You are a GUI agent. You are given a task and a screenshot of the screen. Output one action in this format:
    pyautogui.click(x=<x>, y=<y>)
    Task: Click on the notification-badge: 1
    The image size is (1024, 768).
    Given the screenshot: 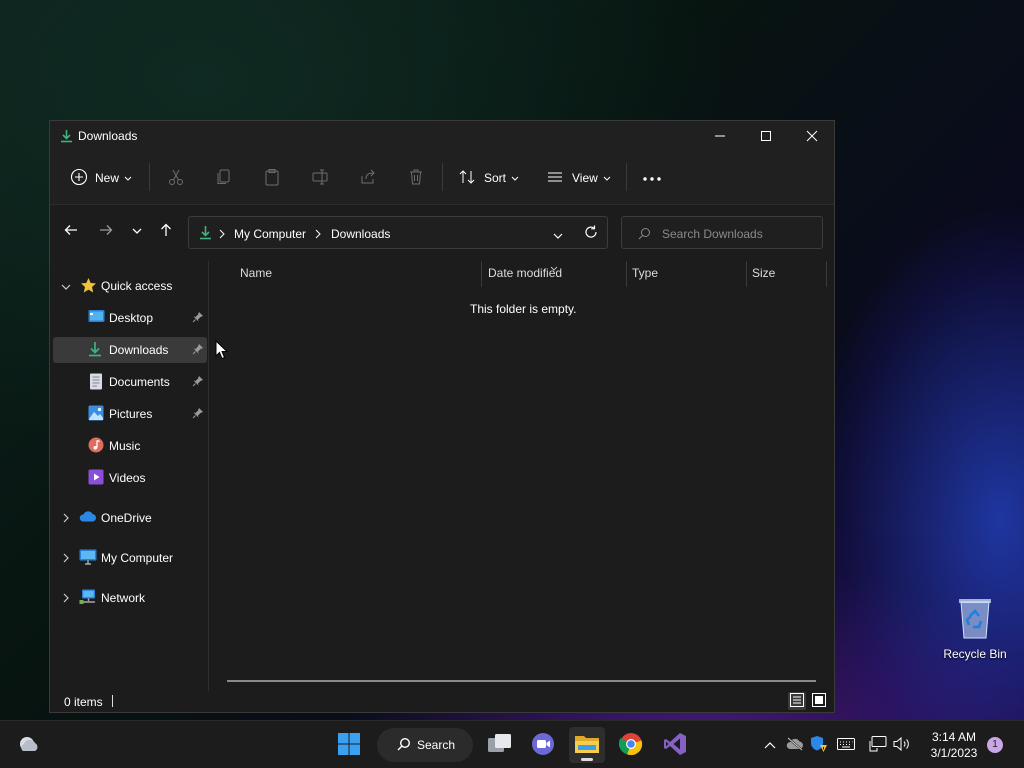 What is the action you would take?
    pyautogui.click(x=995, y=745)
    